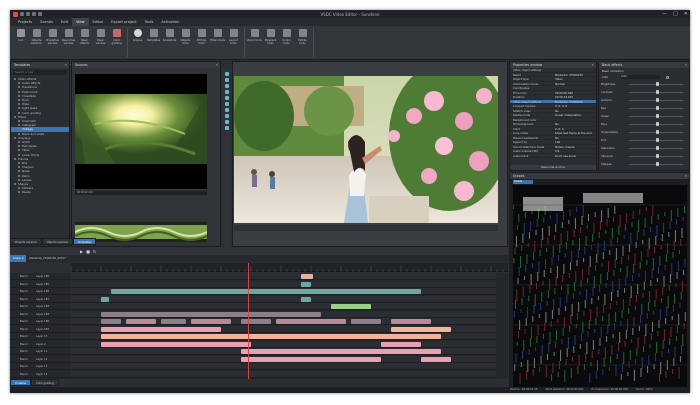  I want to click on menu-projects: Projects, so click(25, 22).